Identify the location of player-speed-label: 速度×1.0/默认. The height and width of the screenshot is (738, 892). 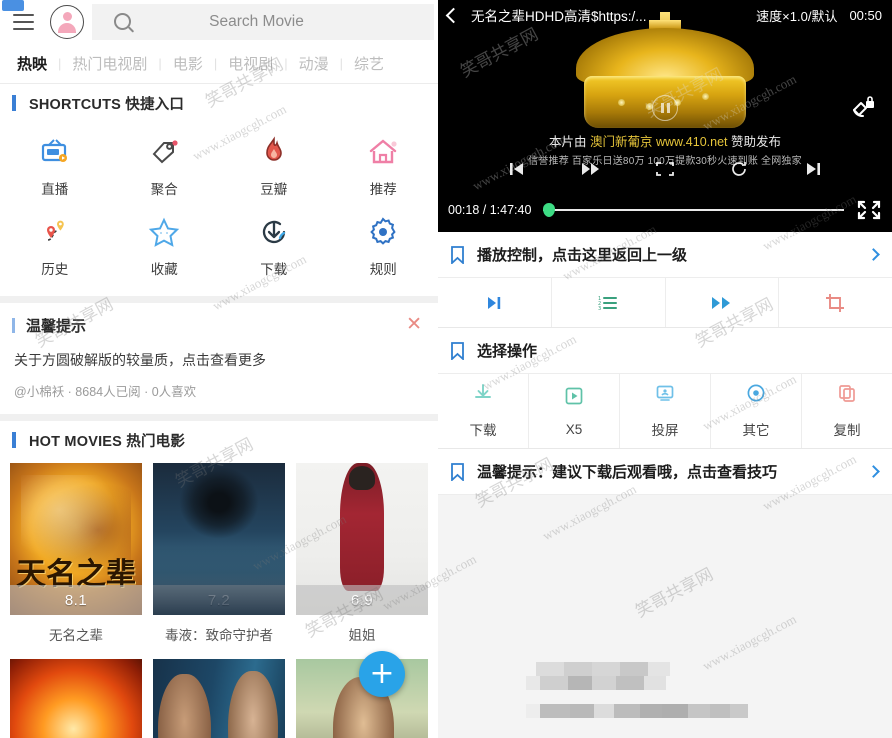
(796, 15).